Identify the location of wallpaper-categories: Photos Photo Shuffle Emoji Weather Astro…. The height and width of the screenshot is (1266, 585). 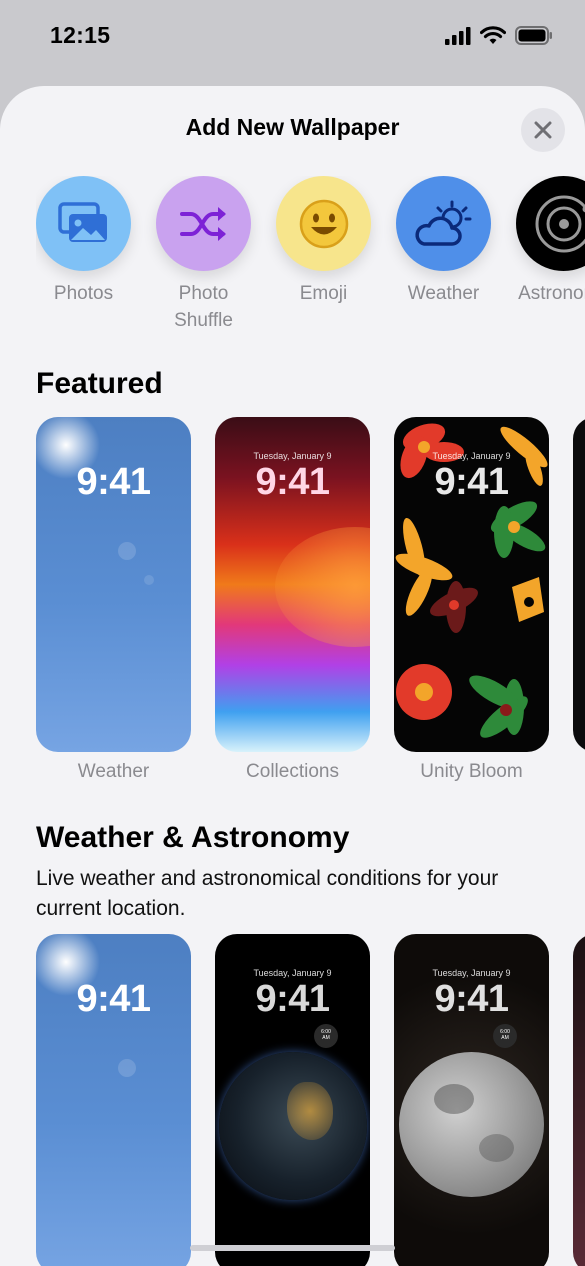
(310, 255).